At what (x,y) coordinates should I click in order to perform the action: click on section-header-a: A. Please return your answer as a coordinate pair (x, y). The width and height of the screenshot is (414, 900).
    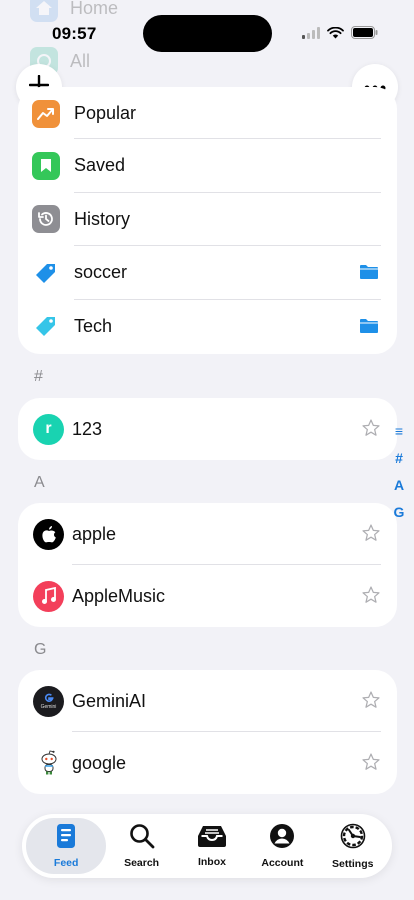
    Looking at the image, I should click on (39, 482).